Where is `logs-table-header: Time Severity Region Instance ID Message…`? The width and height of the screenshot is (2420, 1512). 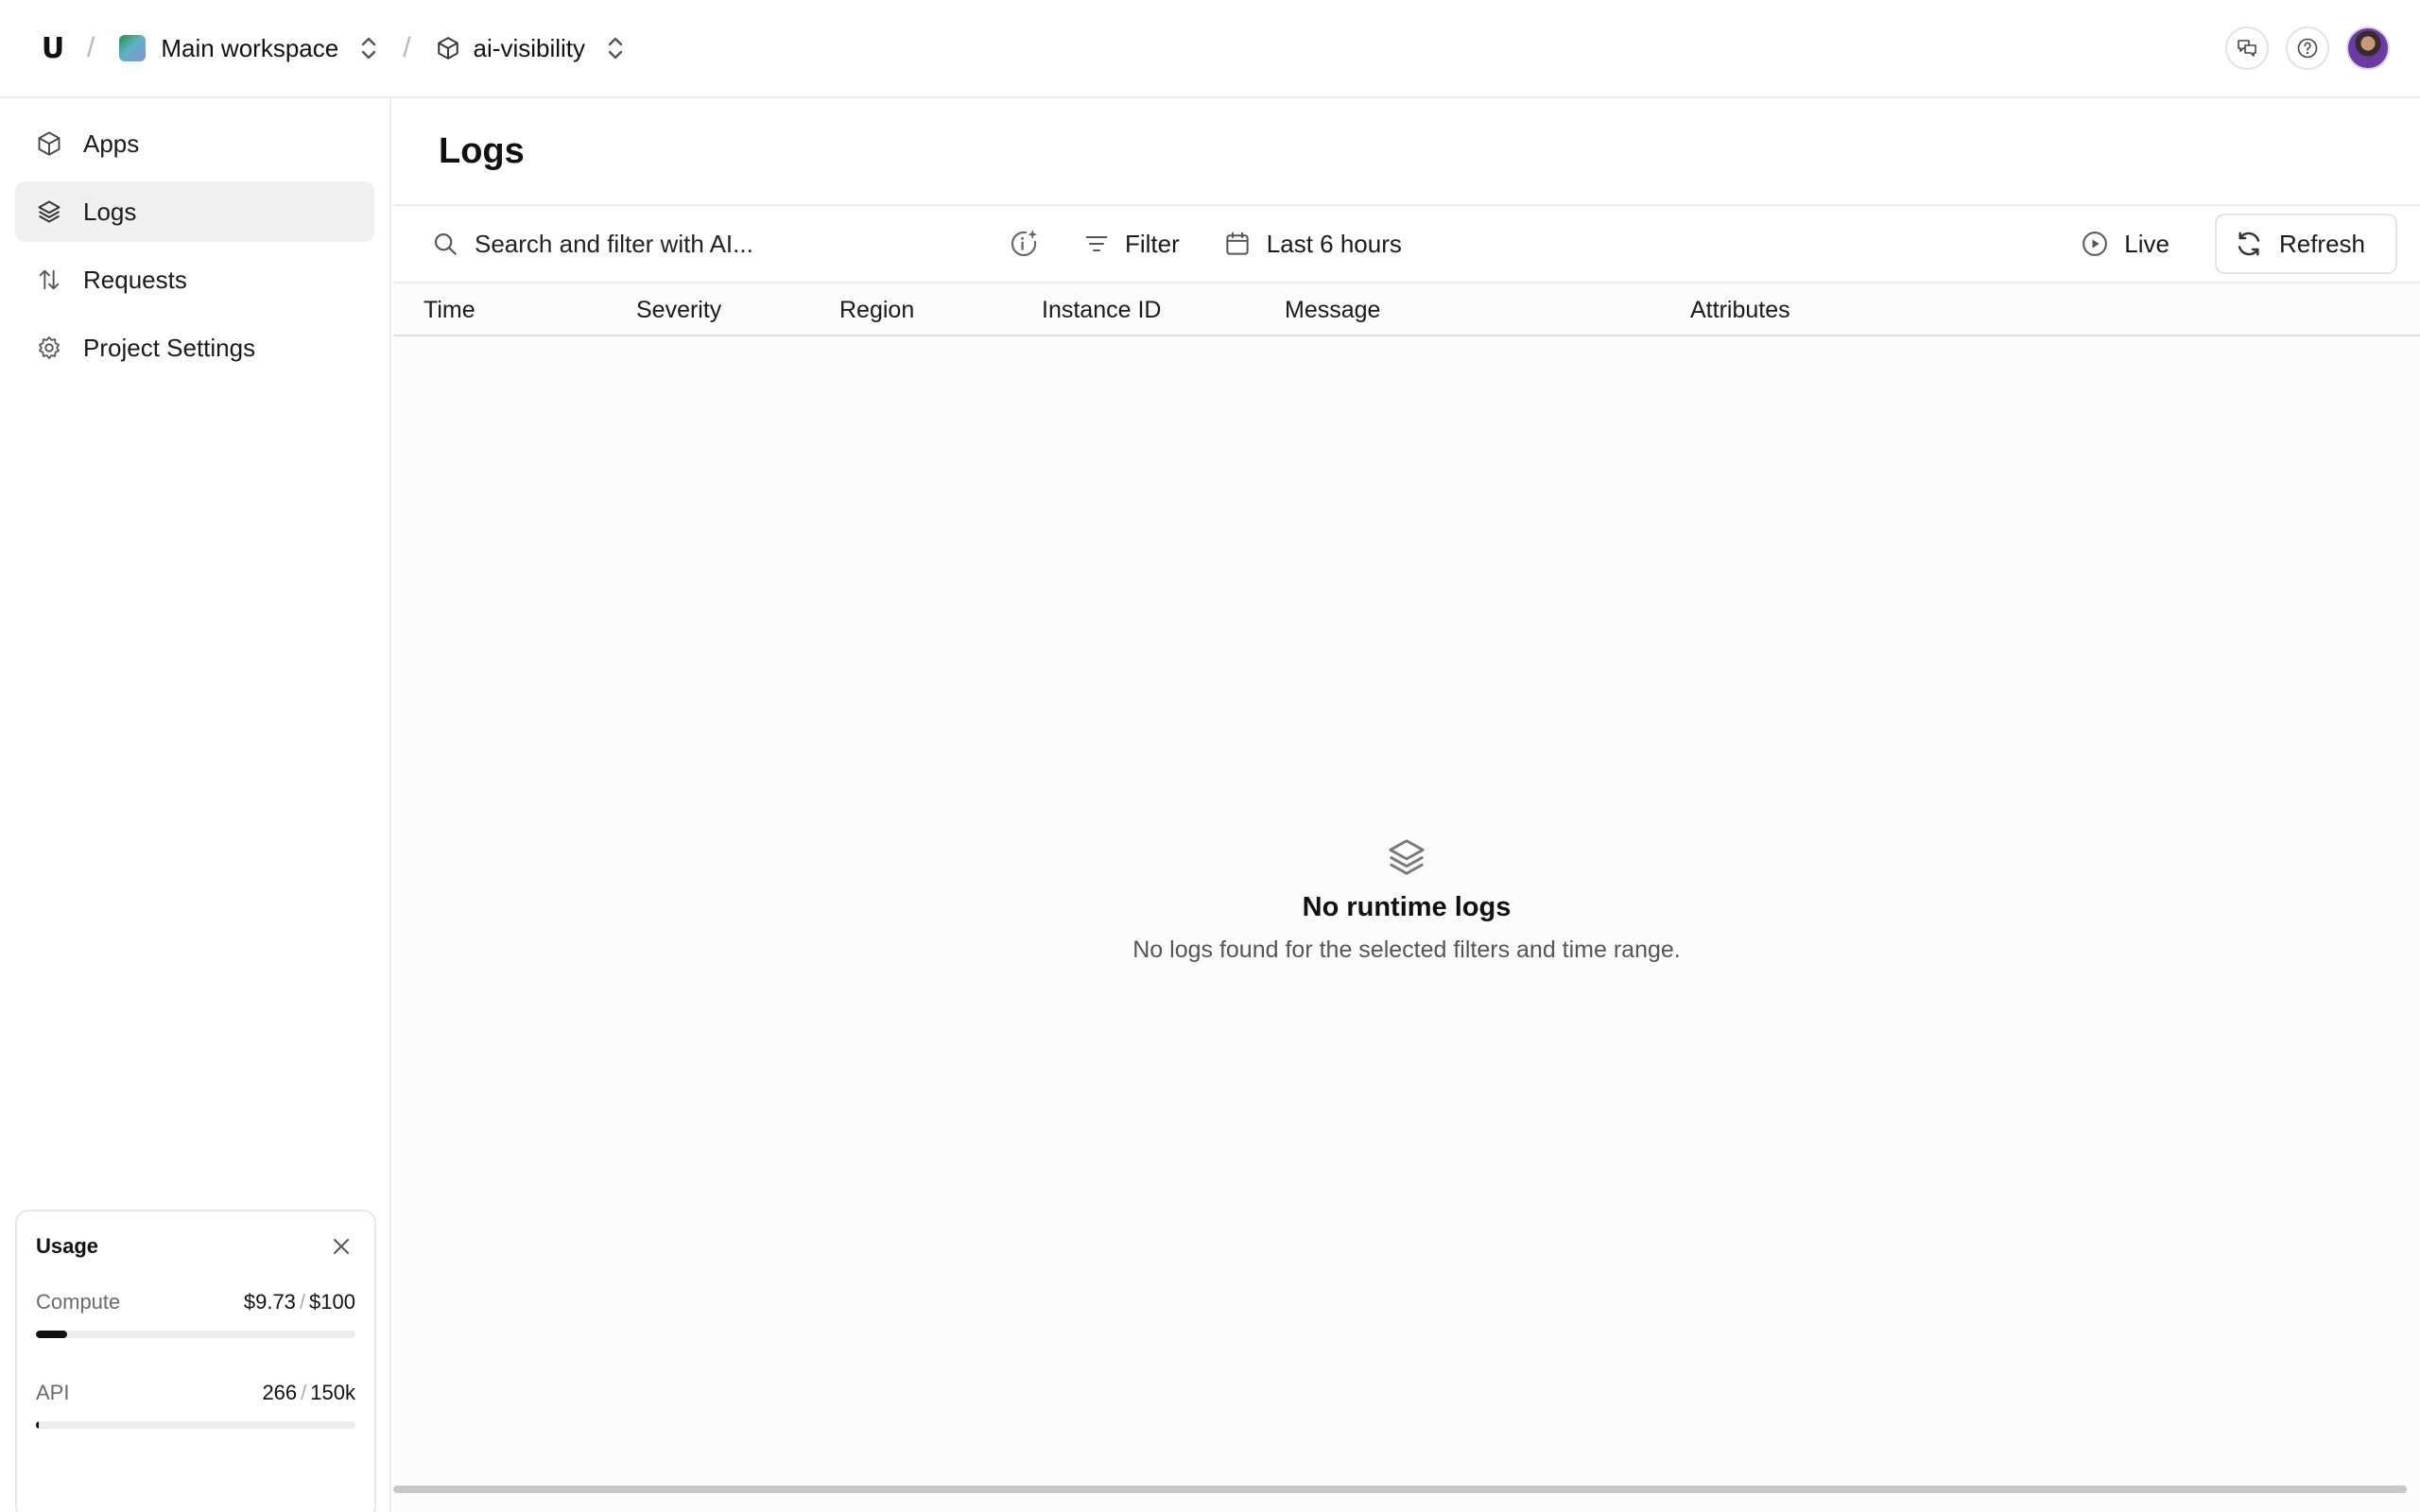 logs-table-header: Time Severity Region Instance ID Message… is located at coordinates (1406, 310).